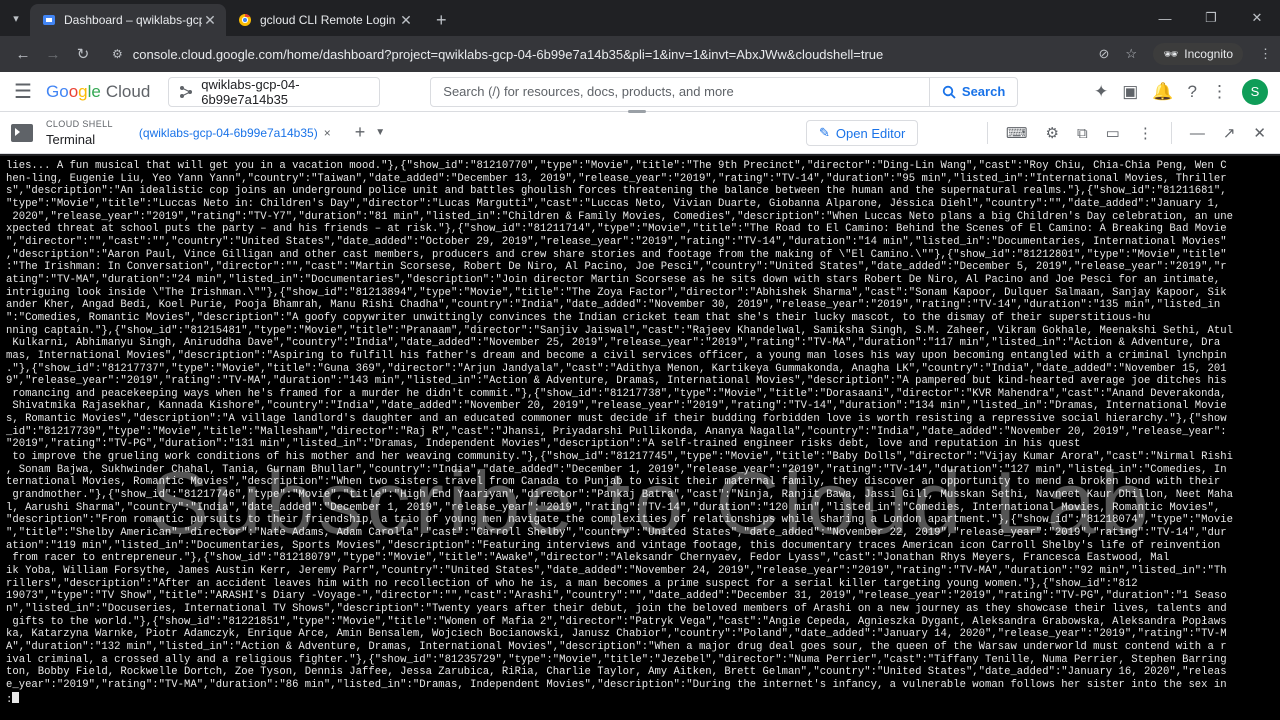  I want to click on keyboard-icon: ⌨, so click(1017, 133).